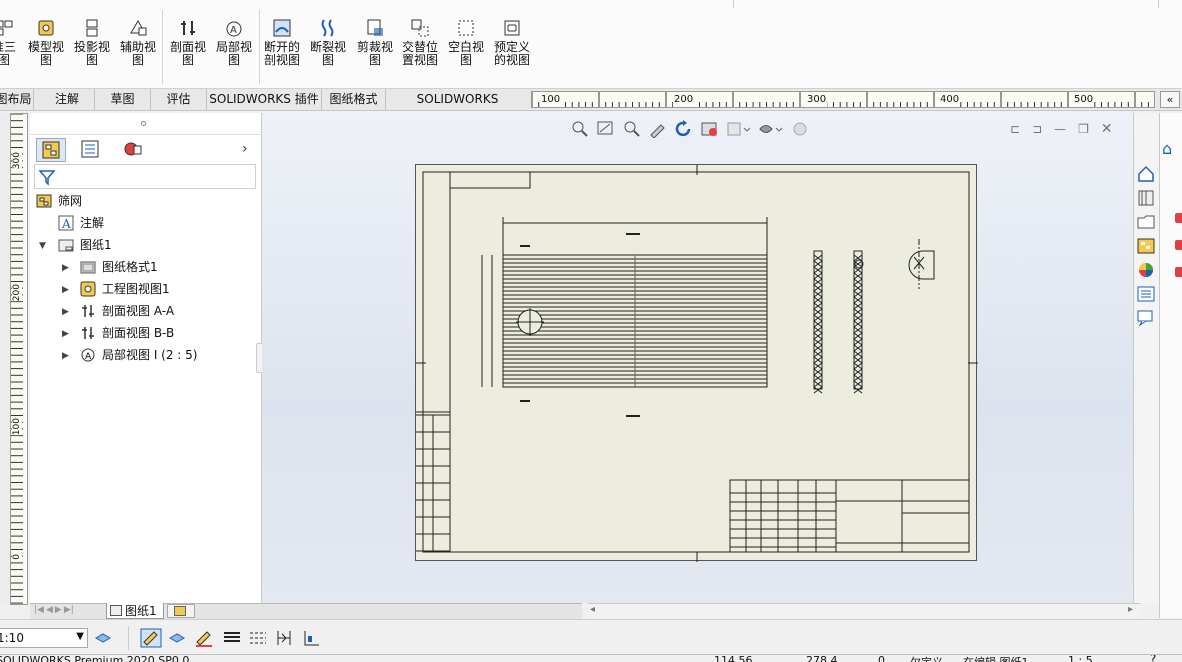 This screenshot has height=662, width=1182. Describe the element at coordinates (127, 311) in the screenshot. I see `tree-item-section-view-aa: 剖面视图 A-A` at that location.